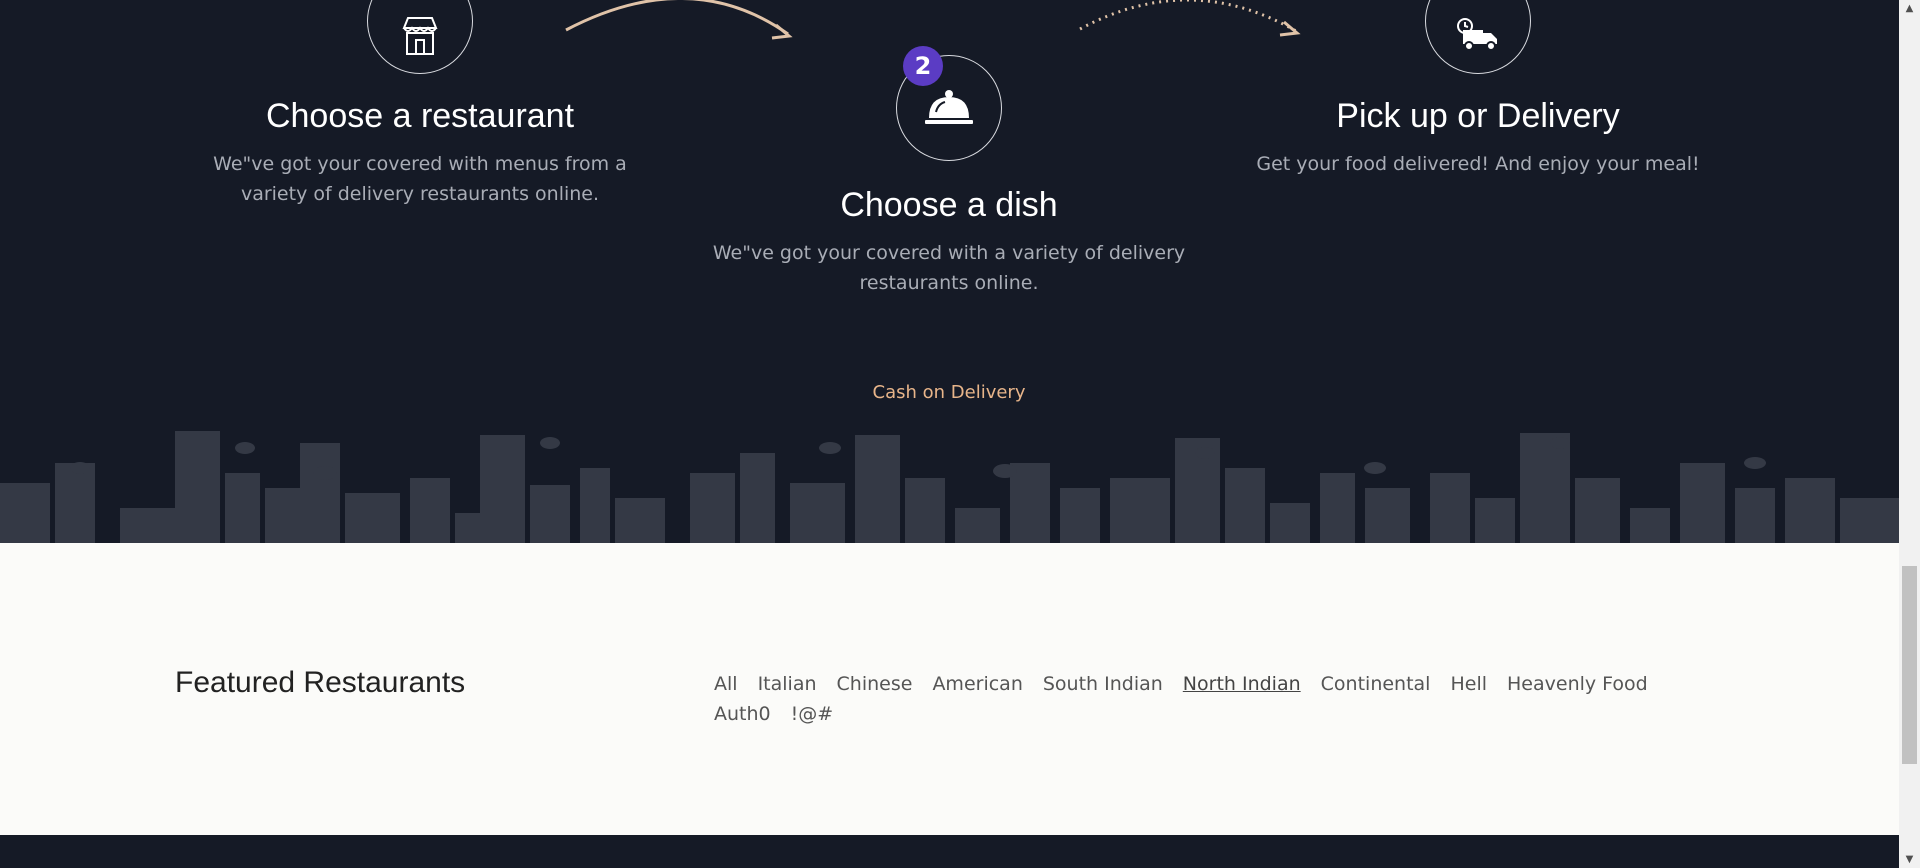 This screenshot has height=868, width=1920. What do you see at coordinates (1478, 116) in the screenshot?
I see `step-3-title: Pick up or Delivery` at bounding box center [1478, 116].